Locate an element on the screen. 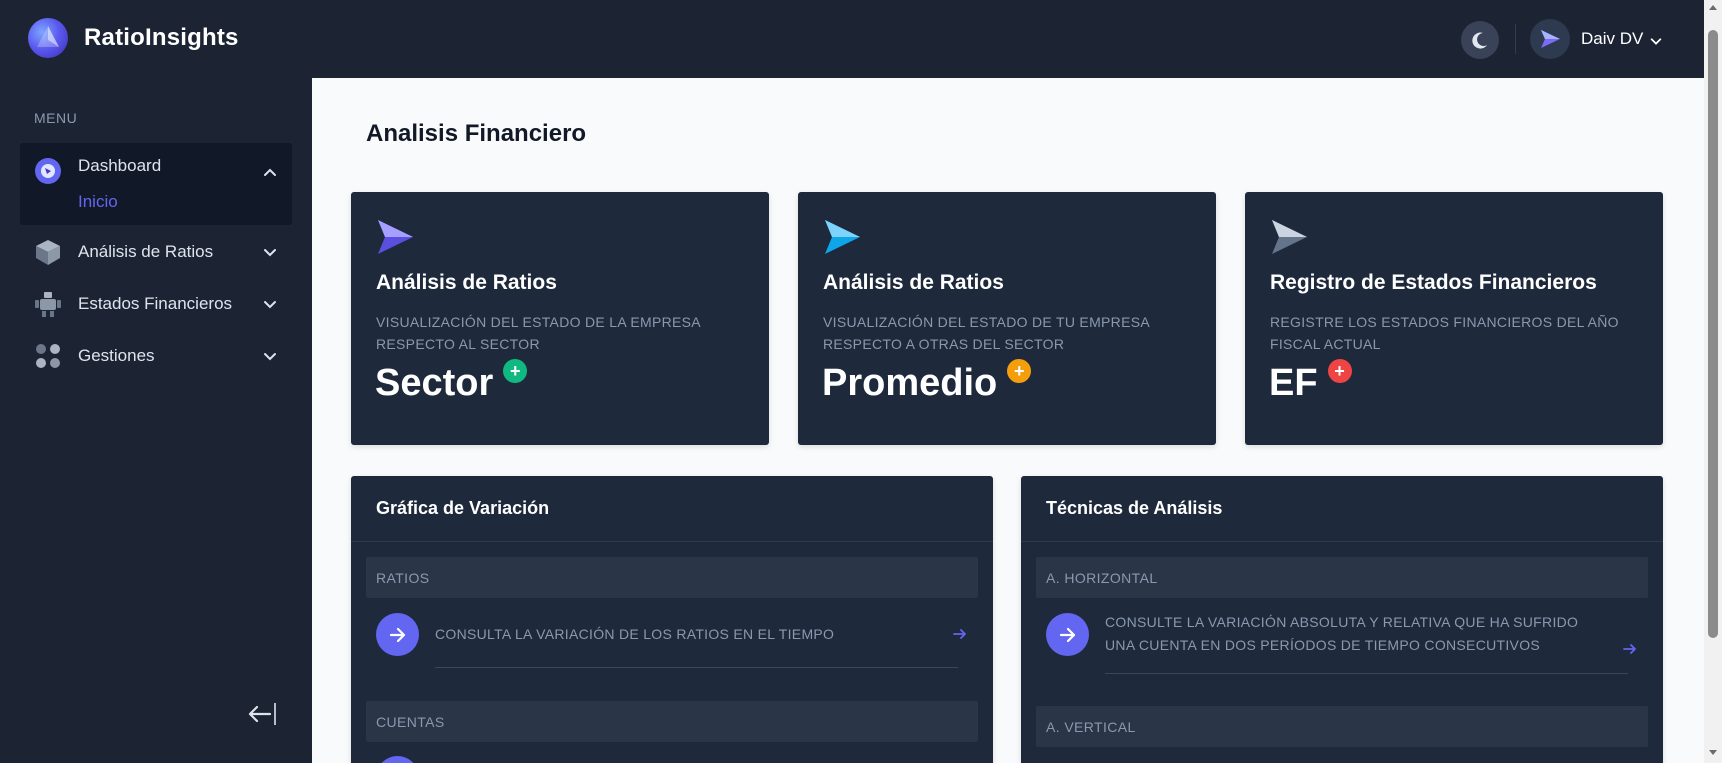 This screenshot has width=1722, height=763. card-title: Registro de Estados Financieros is located at coordinates (1433, 282).